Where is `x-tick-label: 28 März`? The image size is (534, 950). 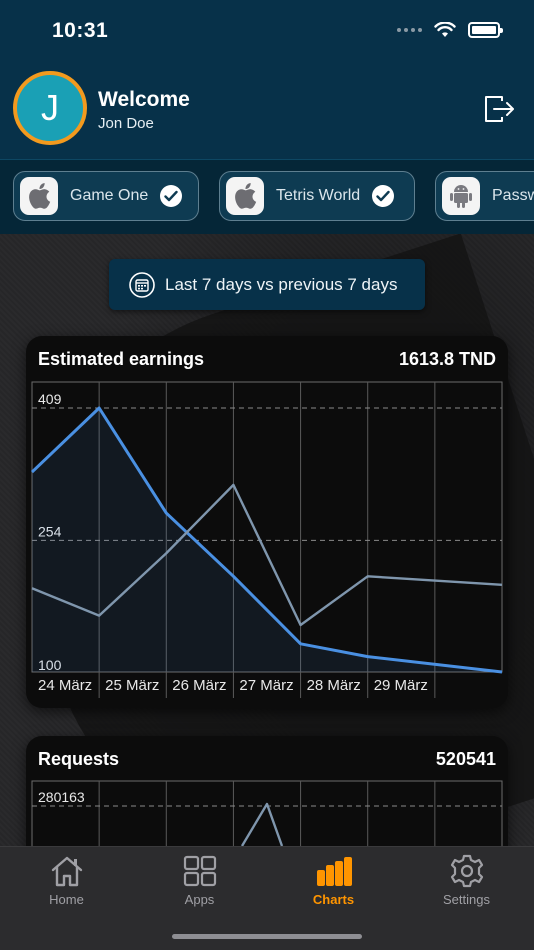
x-tick-label: 28 März is located at coordinates (334, 685).